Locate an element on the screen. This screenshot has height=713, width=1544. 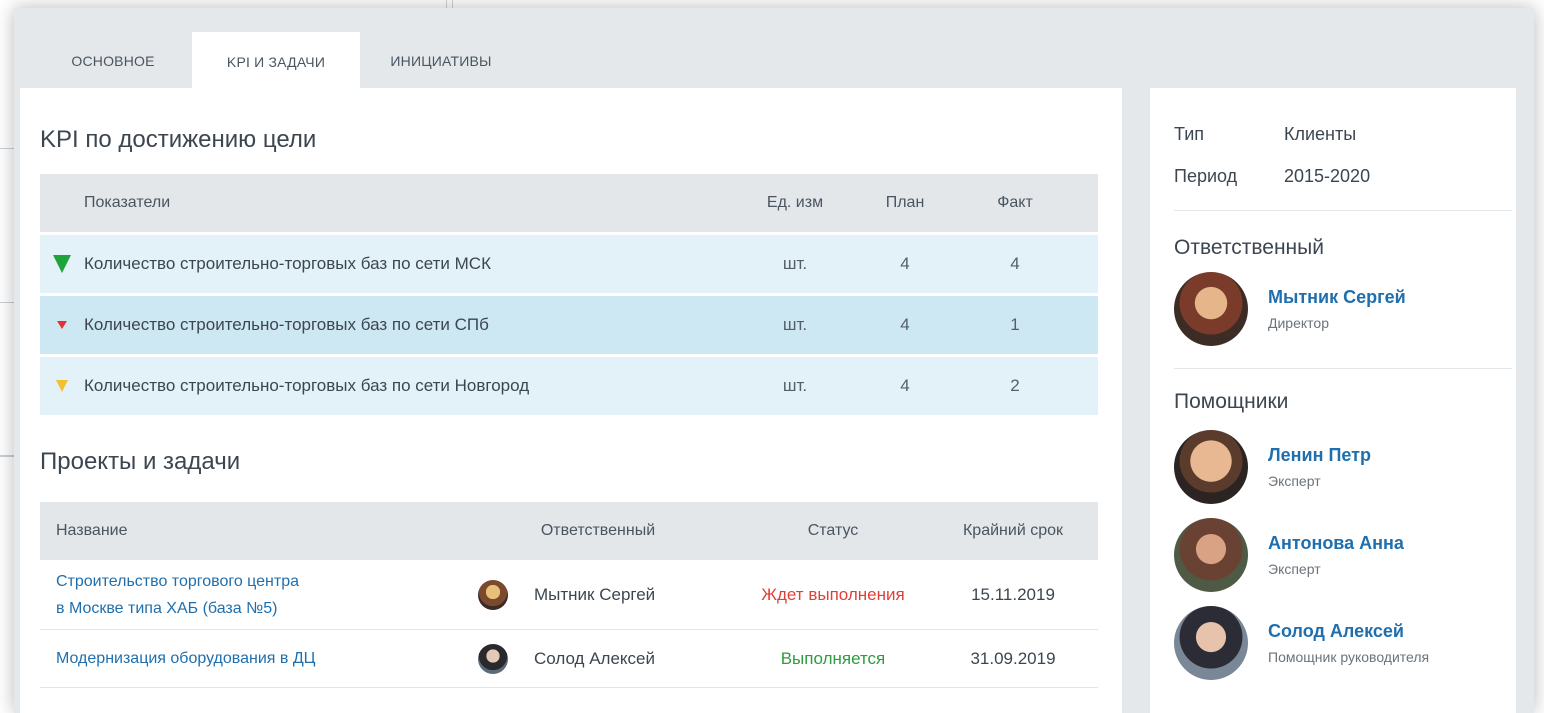
helper-person: Ленин Петр Эксперт is located at coordinates (1272, 467).